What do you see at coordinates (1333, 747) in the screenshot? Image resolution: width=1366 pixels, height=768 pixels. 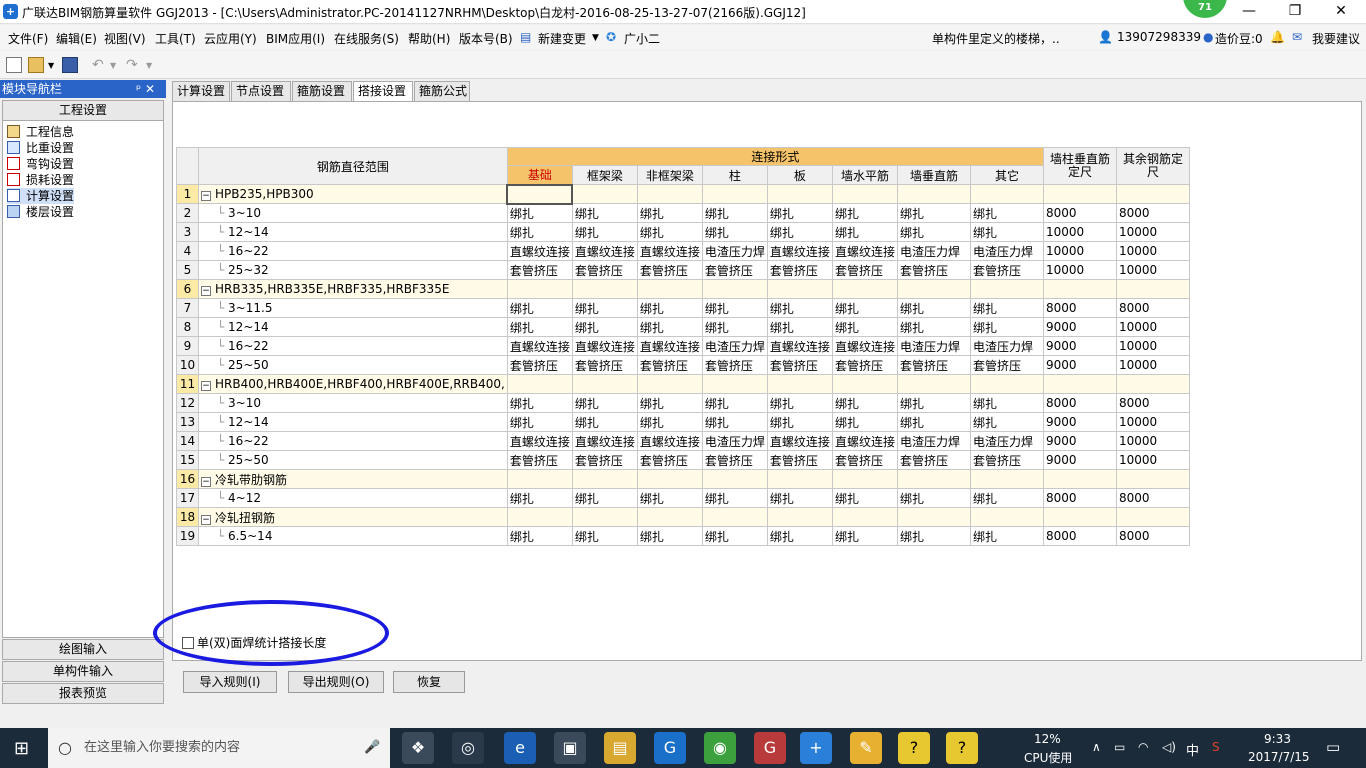 I see `notifications-icon: ▭` at bounding box center [1333, 747].